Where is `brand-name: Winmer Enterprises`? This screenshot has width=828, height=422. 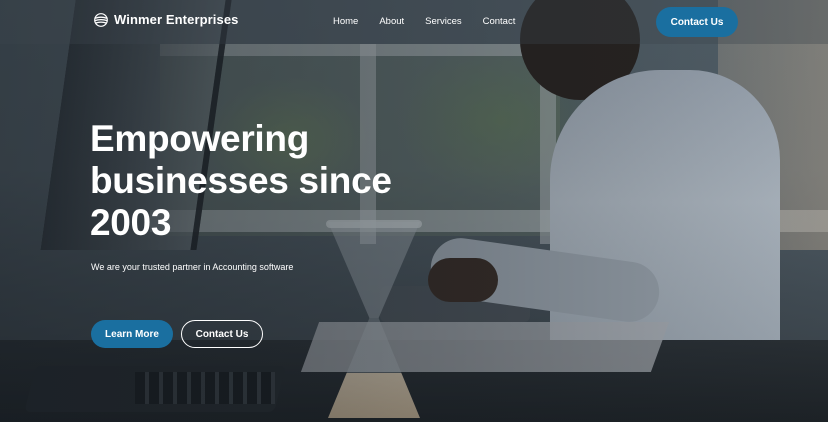 brand-name: Winmer Enterprises is located at coordinates (176, 19).